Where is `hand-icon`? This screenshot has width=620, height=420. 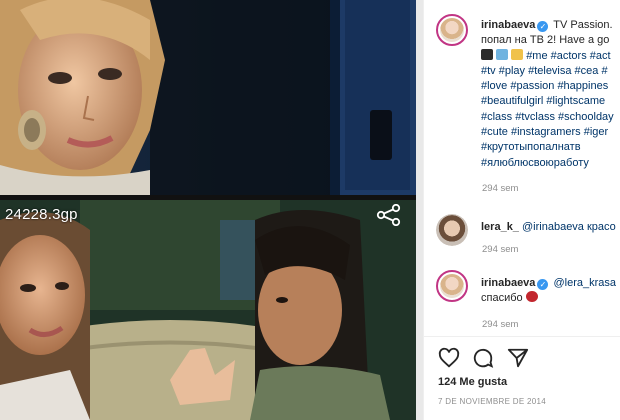 hand-icon is located at coordinates (517, 54).